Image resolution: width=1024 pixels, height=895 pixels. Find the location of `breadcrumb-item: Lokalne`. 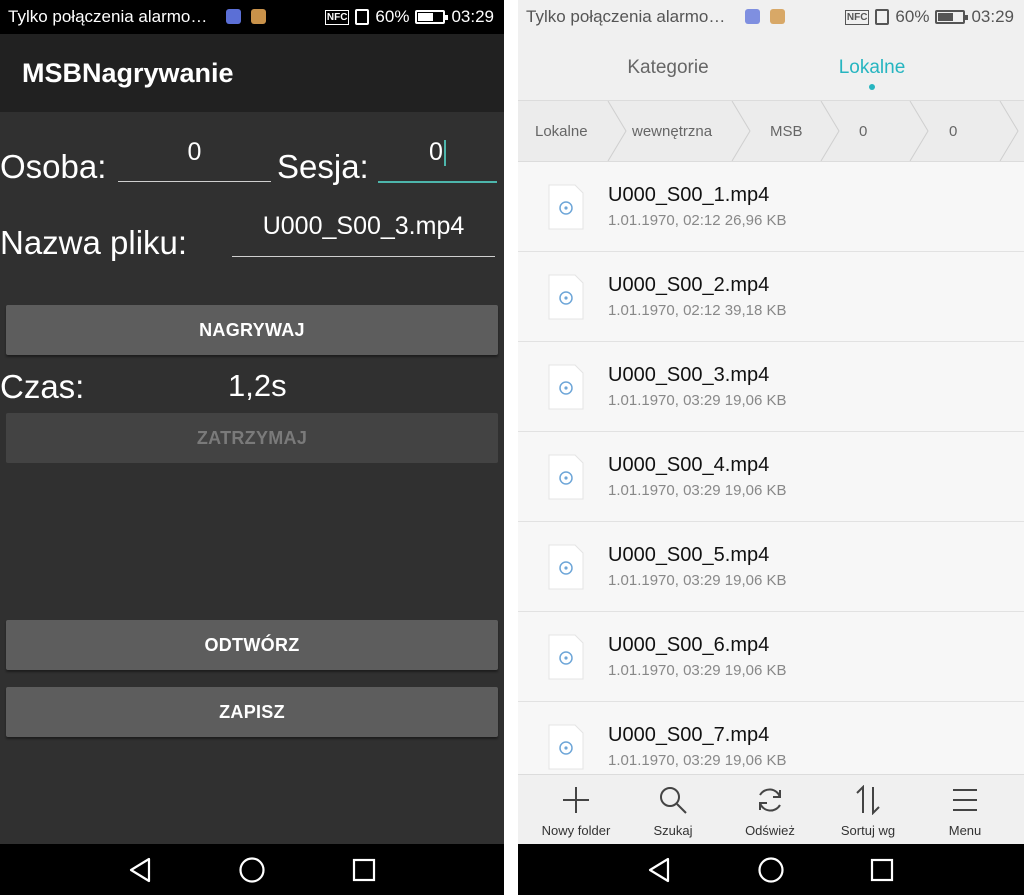

breadcrumb-item: Lokalne is located at coordinates (561, 131).